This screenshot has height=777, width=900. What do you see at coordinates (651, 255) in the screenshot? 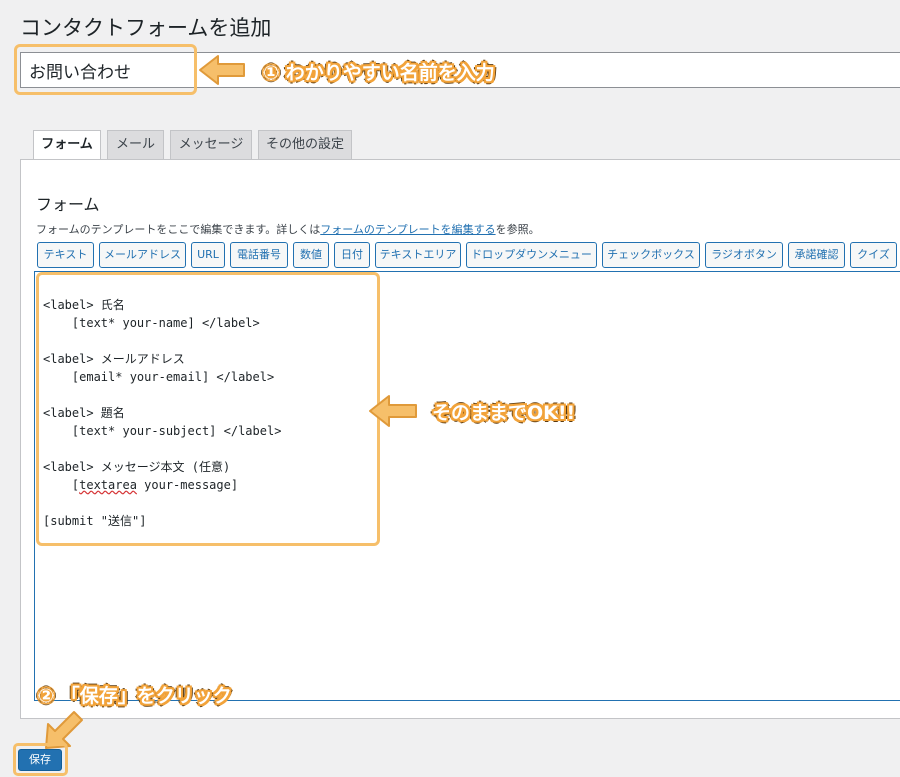
I see `tag-button-checkbox: チェックボックス` at bounding box center [651, 255].